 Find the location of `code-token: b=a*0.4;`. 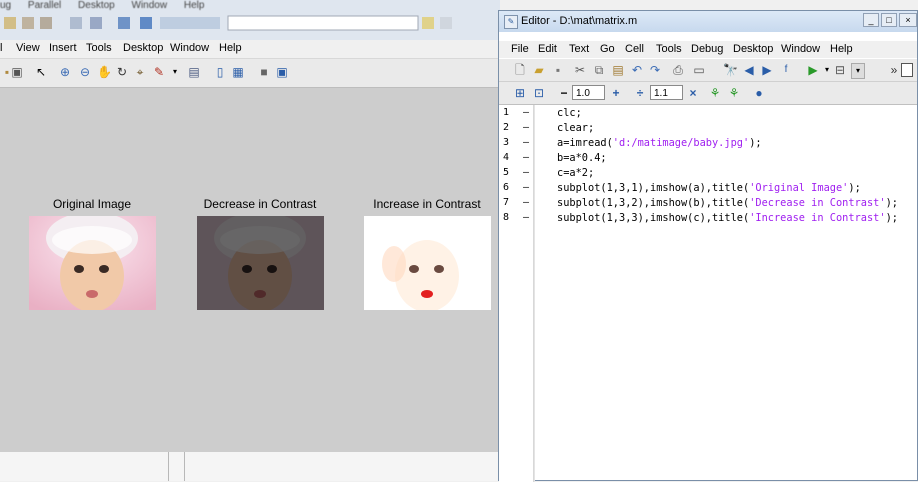

code-token: b=a*0.4; is located at coordinates (582, 158).